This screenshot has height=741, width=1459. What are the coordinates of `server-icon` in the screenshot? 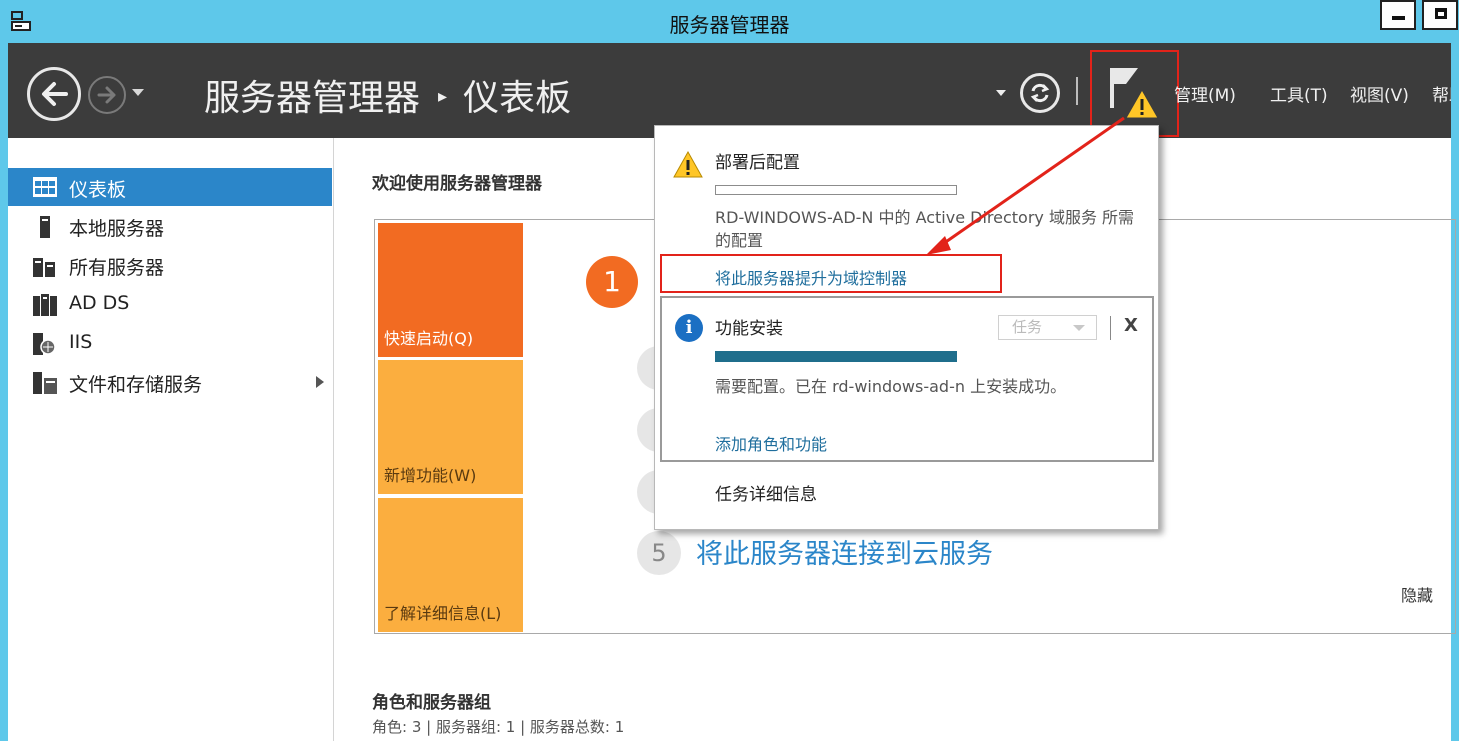 It's located at (45, 227).